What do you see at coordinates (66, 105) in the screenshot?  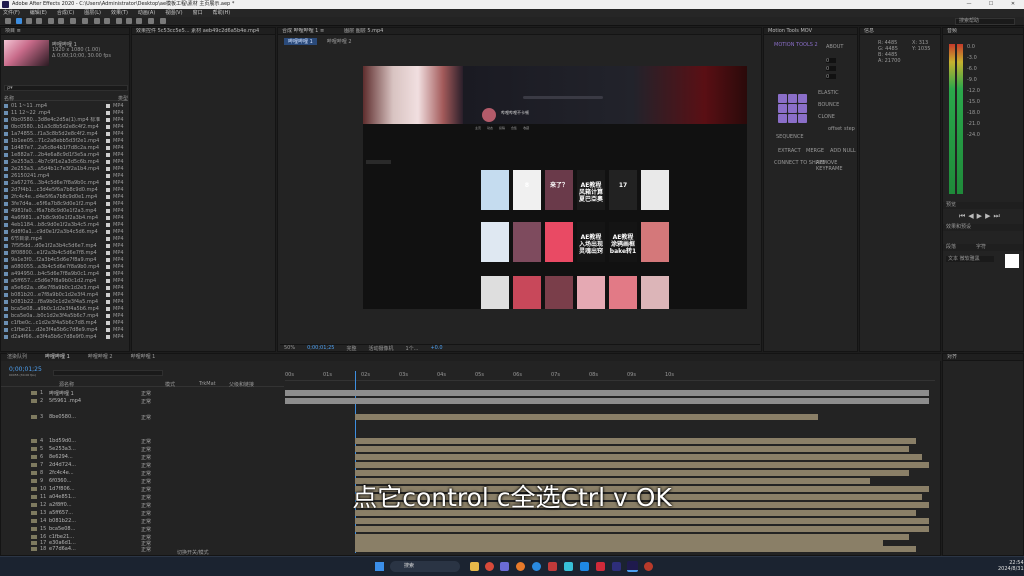 I see `project-item: 01 1~11 .mp4 MP4` at bounding box center [66, 105].